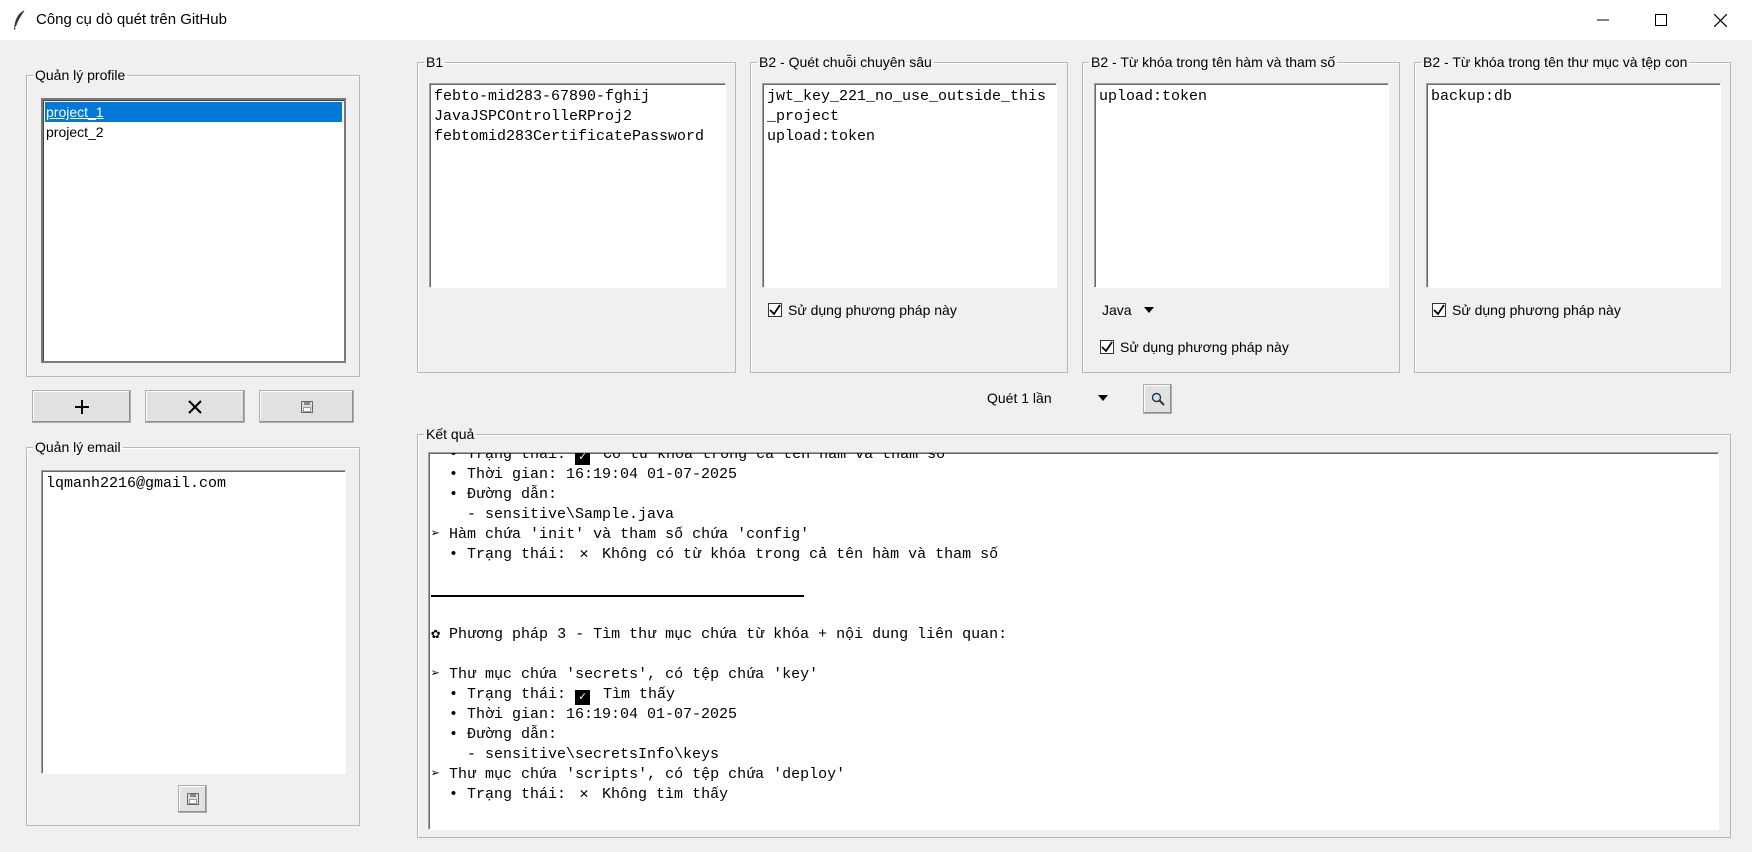 This screenshot has height=852, width=1752. I want to click on result-status-text: Không tìm thấy, so click(661, 794).